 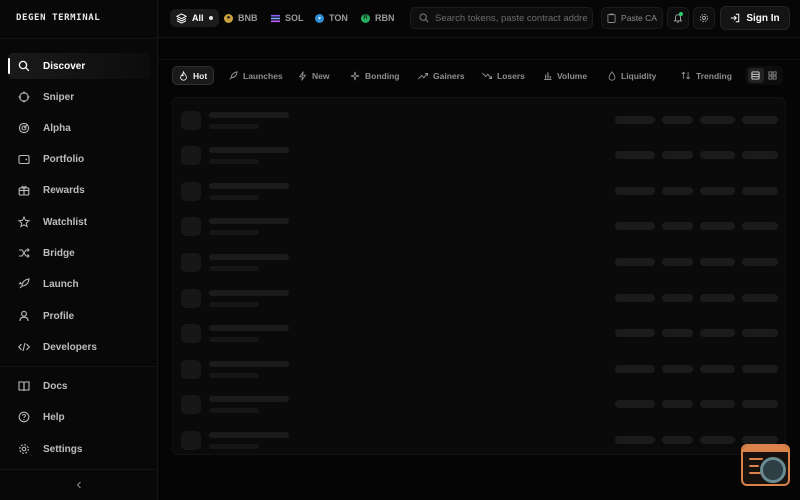 I want to click on chevron-left-icon, so click(x=79, y=485).